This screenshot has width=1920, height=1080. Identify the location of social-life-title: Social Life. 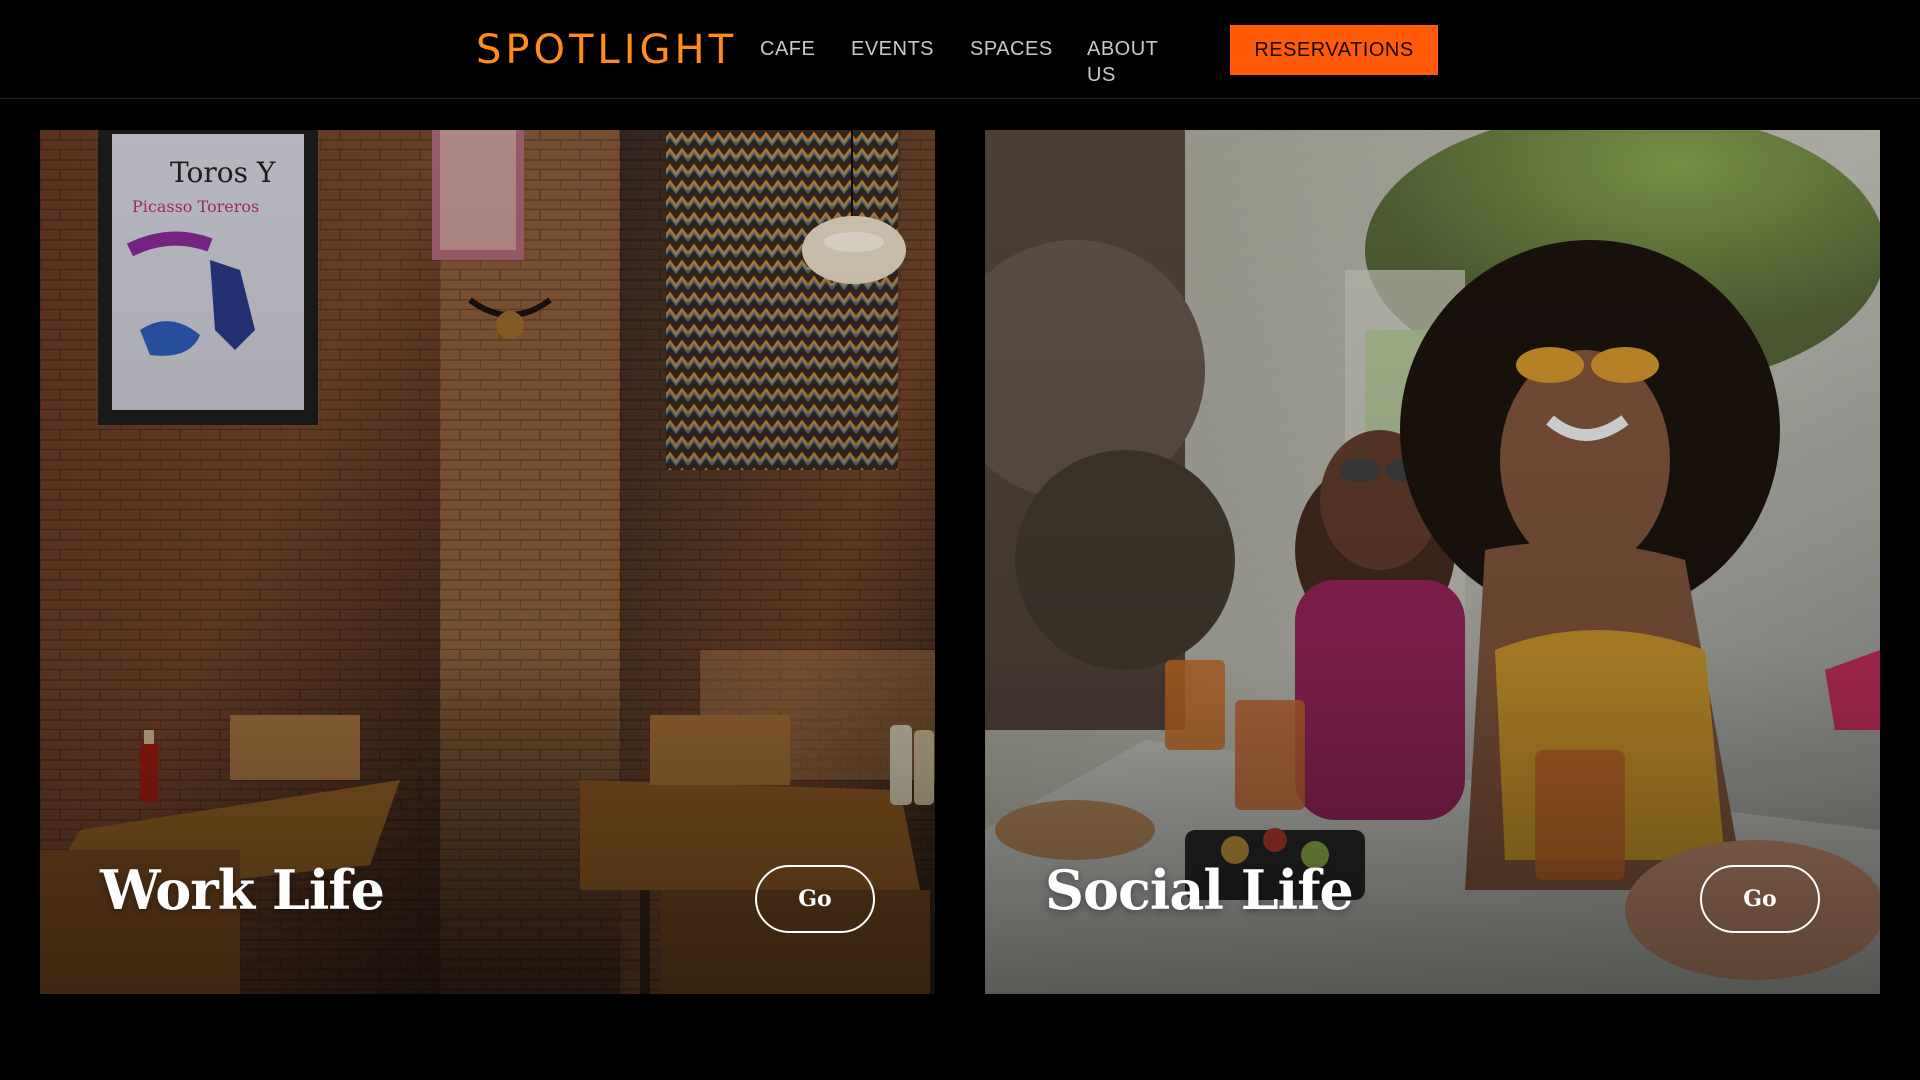
(1199, 890).